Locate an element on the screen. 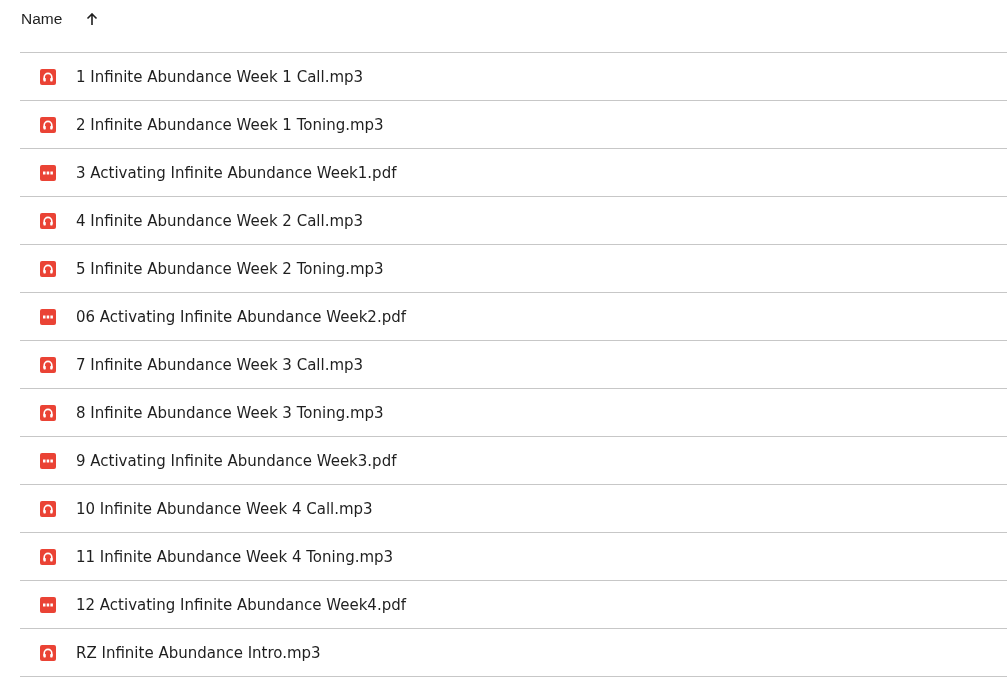  column-header: Name is located at coordinates (59, 19).